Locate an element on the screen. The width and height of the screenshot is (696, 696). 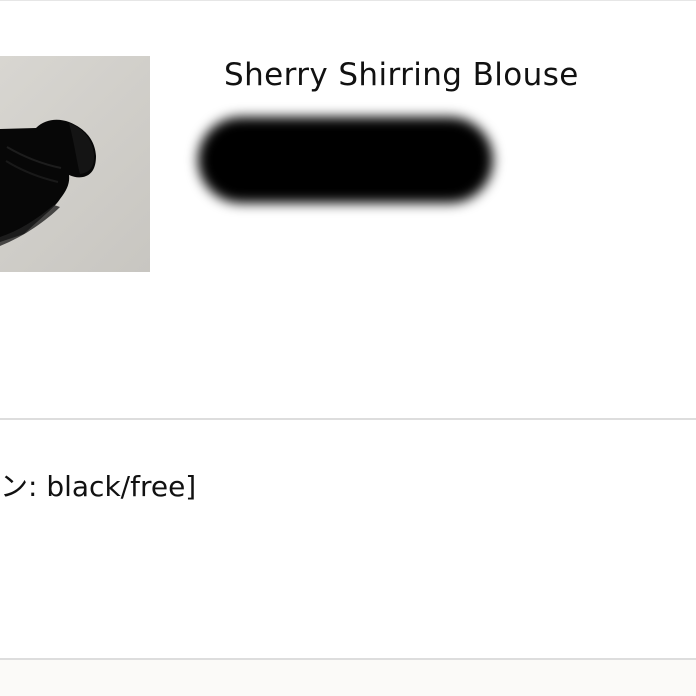
blouse-image-icon is located at coordinates (48, 182).